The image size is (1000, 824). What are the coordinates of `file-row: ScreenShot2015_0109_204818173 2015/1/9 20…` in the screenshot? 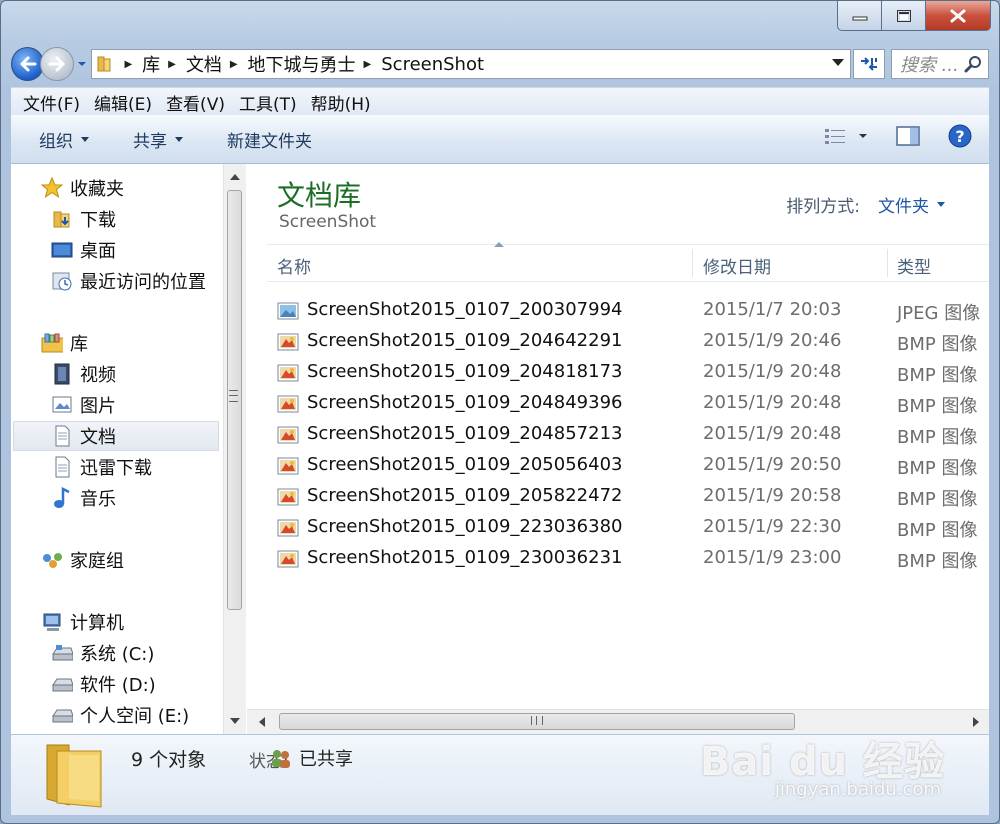 It's located at (628, 373).